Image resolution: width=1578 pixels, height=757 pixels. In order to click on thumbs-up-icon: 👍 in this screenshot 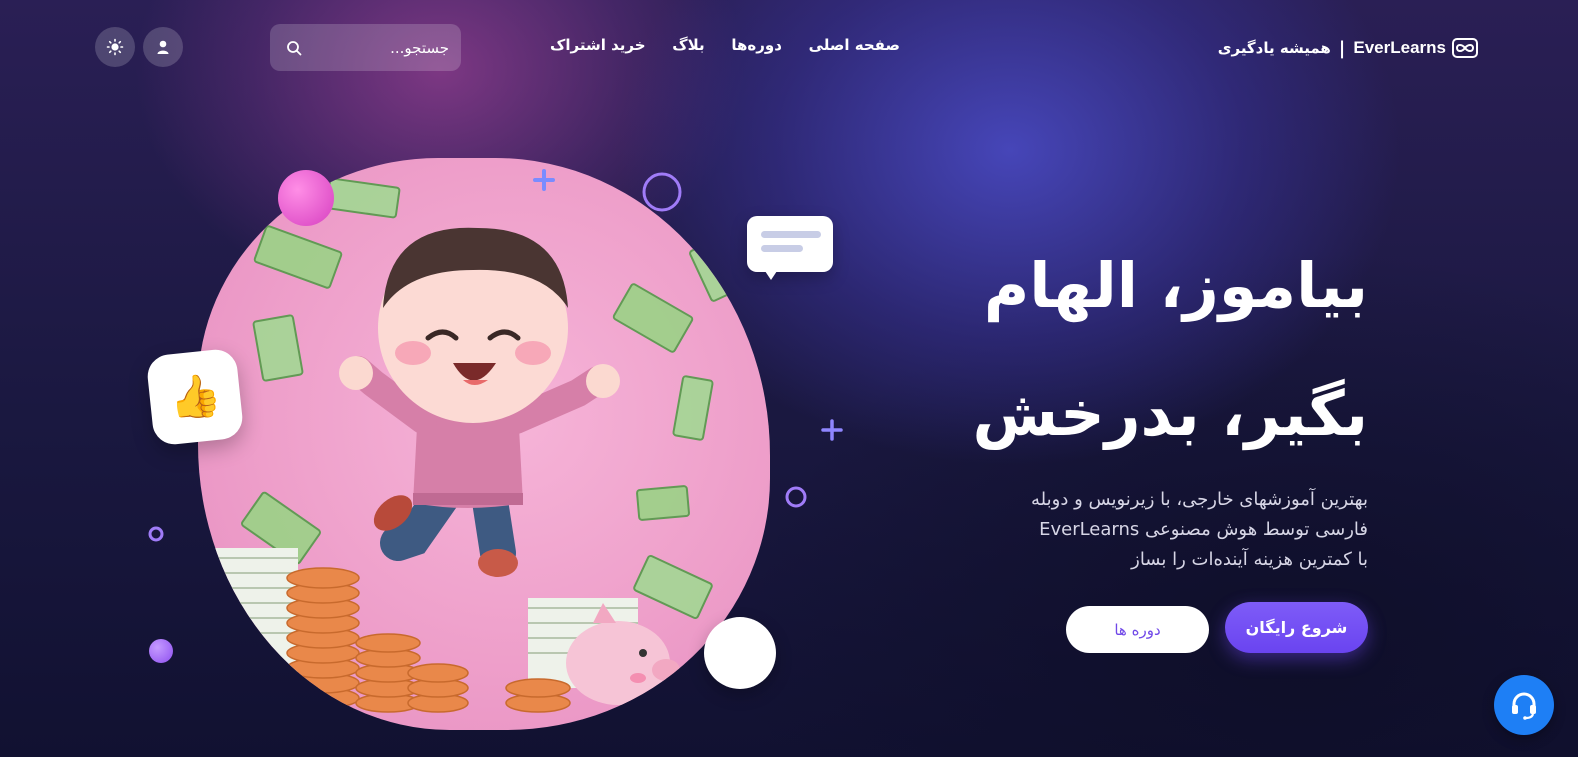, I will do `click(195, 396)`.